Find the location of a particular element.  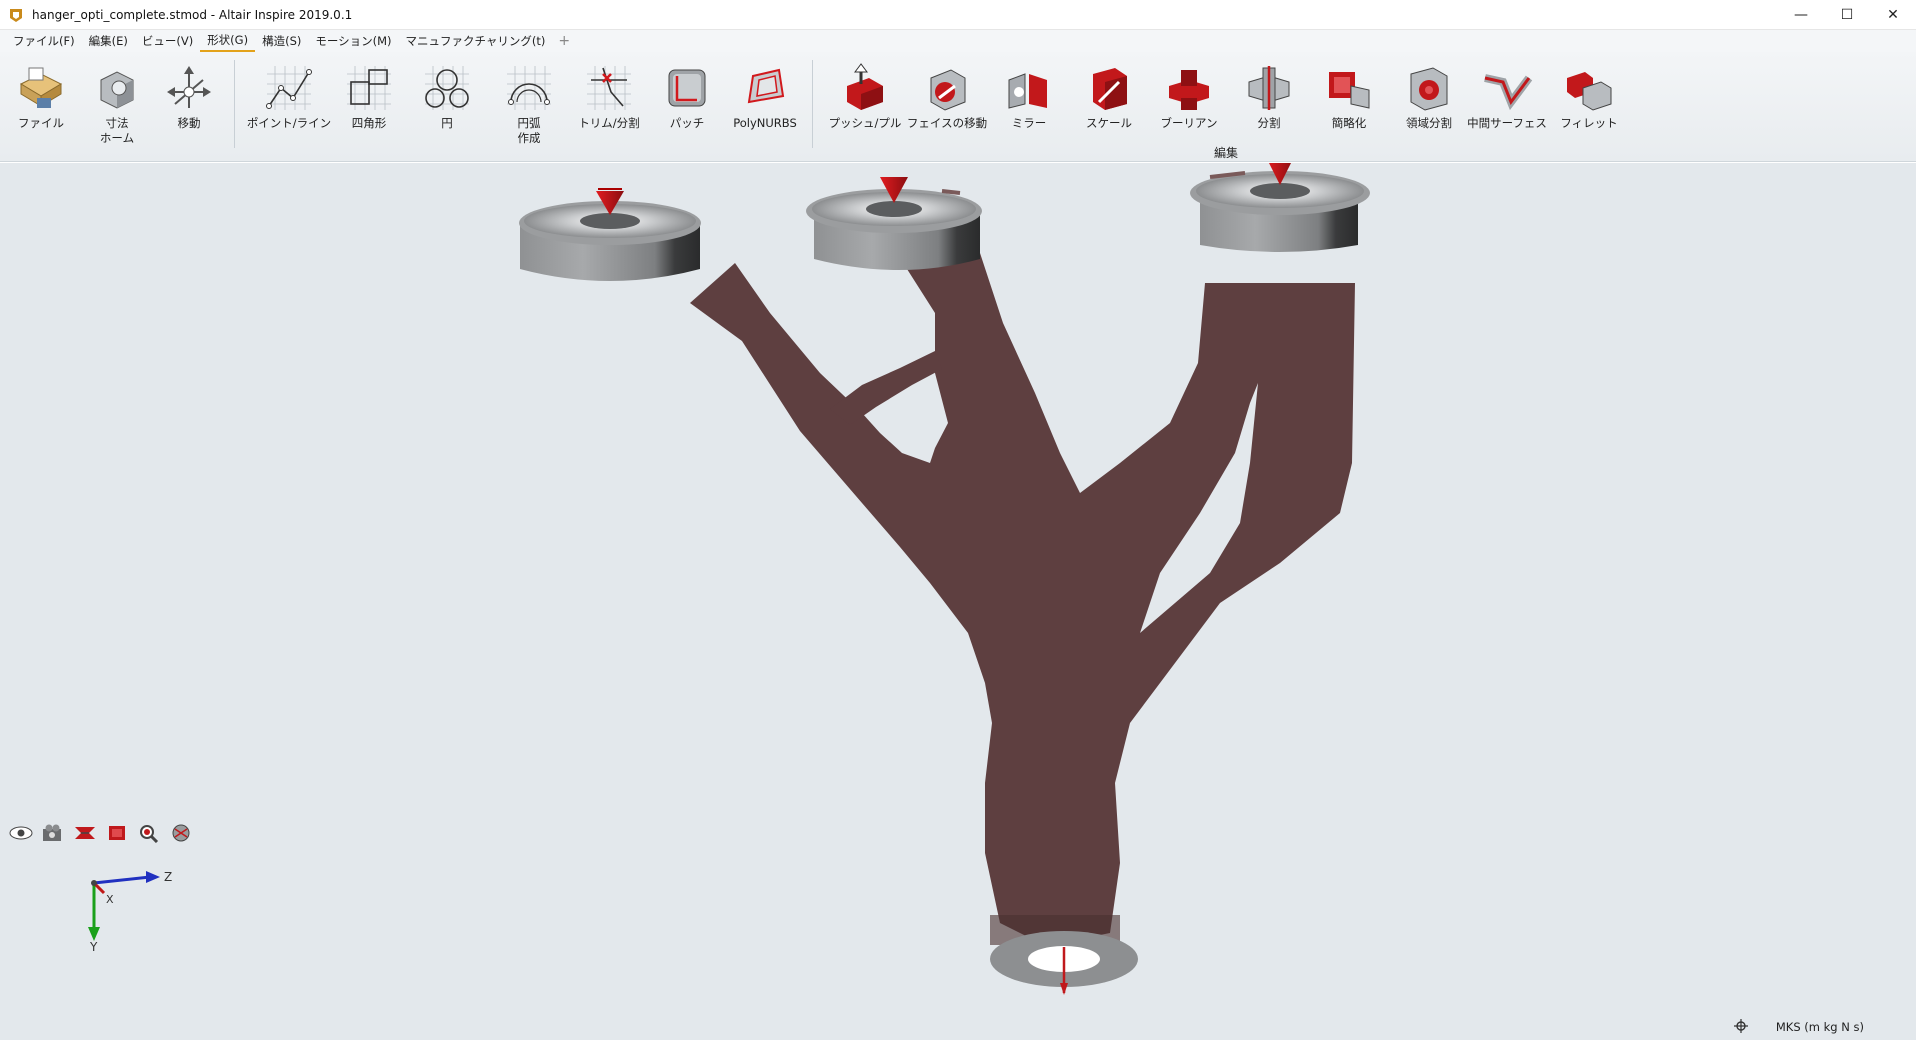

minimize-icon: — is located at coordinates (1801, 15).